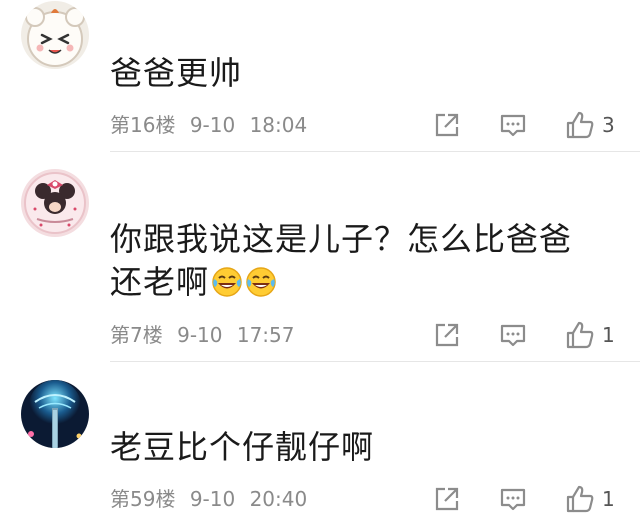 This screenshot has height=521, width=640. I want to click on comment-meta: 第16楼 9-10 18:04, so click(208, 125).